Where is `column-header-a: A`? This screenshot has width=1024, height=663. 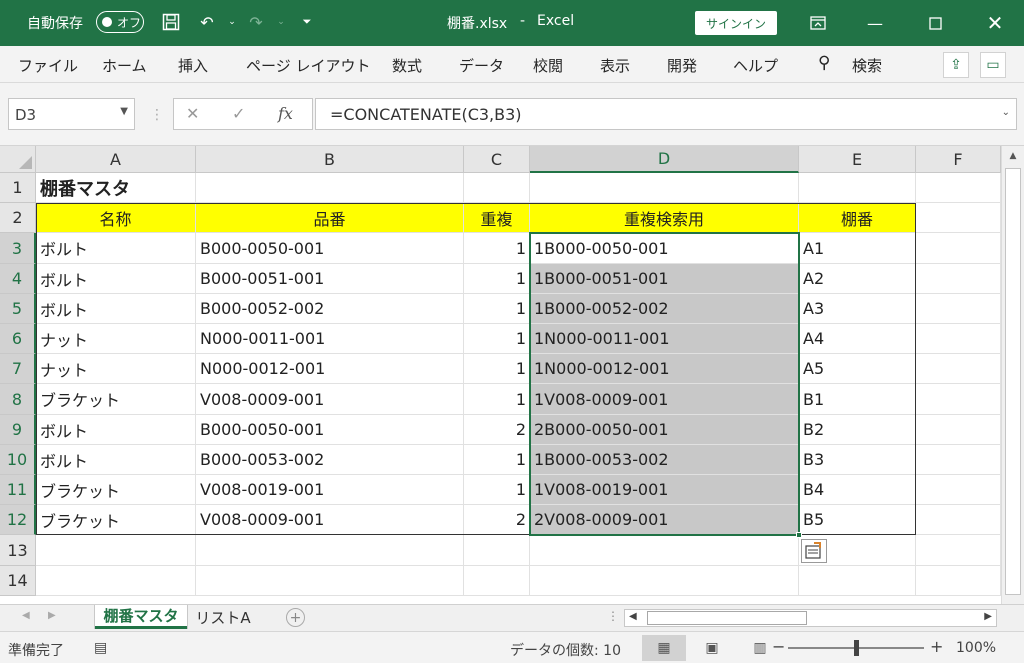
column-header-a: A is located at coordinates (116, 159).